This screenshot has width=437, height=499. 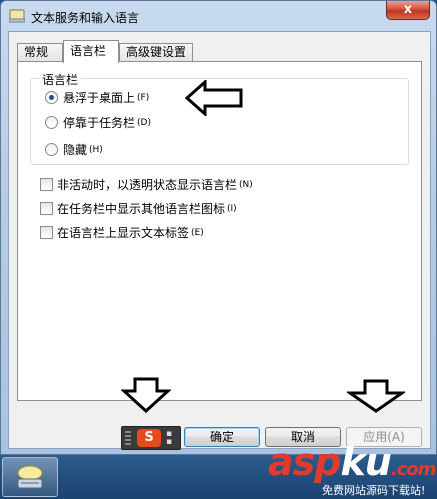 I want to click on ime-language-bar: S ▪ ▪, so click(x=151, y=438).